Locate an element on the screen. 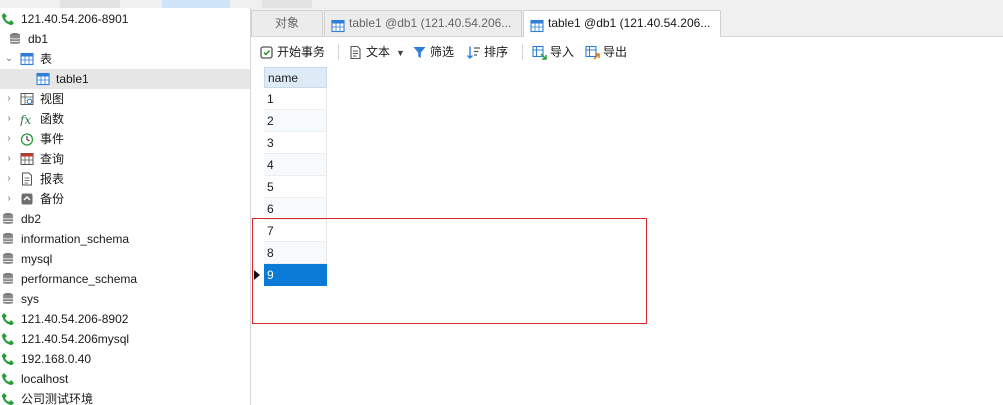 This screenshot has width=1003, height=405. sidebar-item-sys: sys is located at coordinates (125, 299).